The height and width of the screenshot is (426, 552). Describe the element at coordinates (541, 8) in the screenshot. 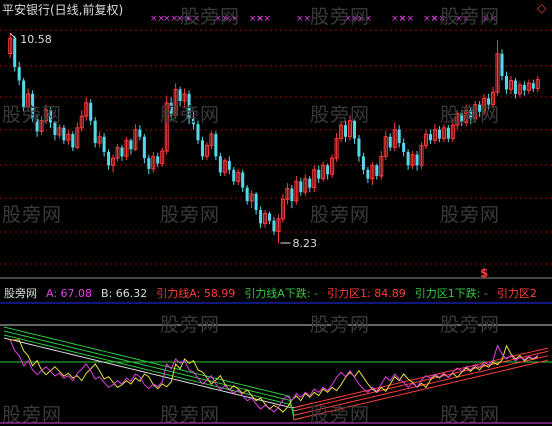

I see `corner-diamond-icon: ◇` at that location.